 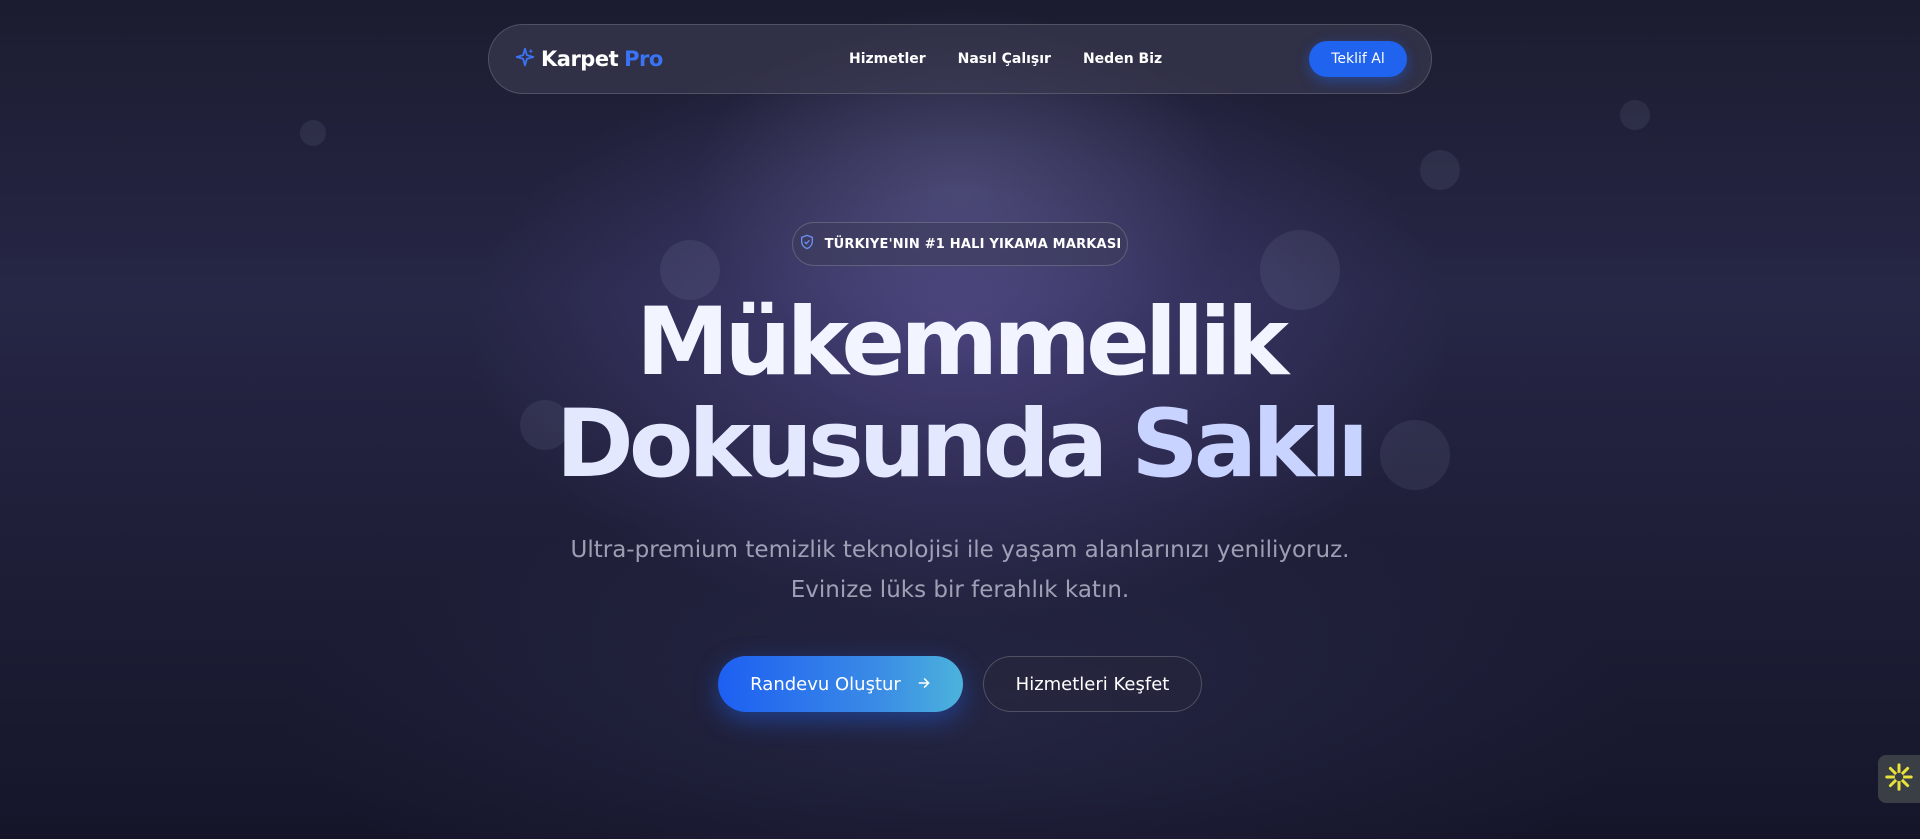 I want to click on quote-button: Teklif Al, so click(x=1358, y=59).